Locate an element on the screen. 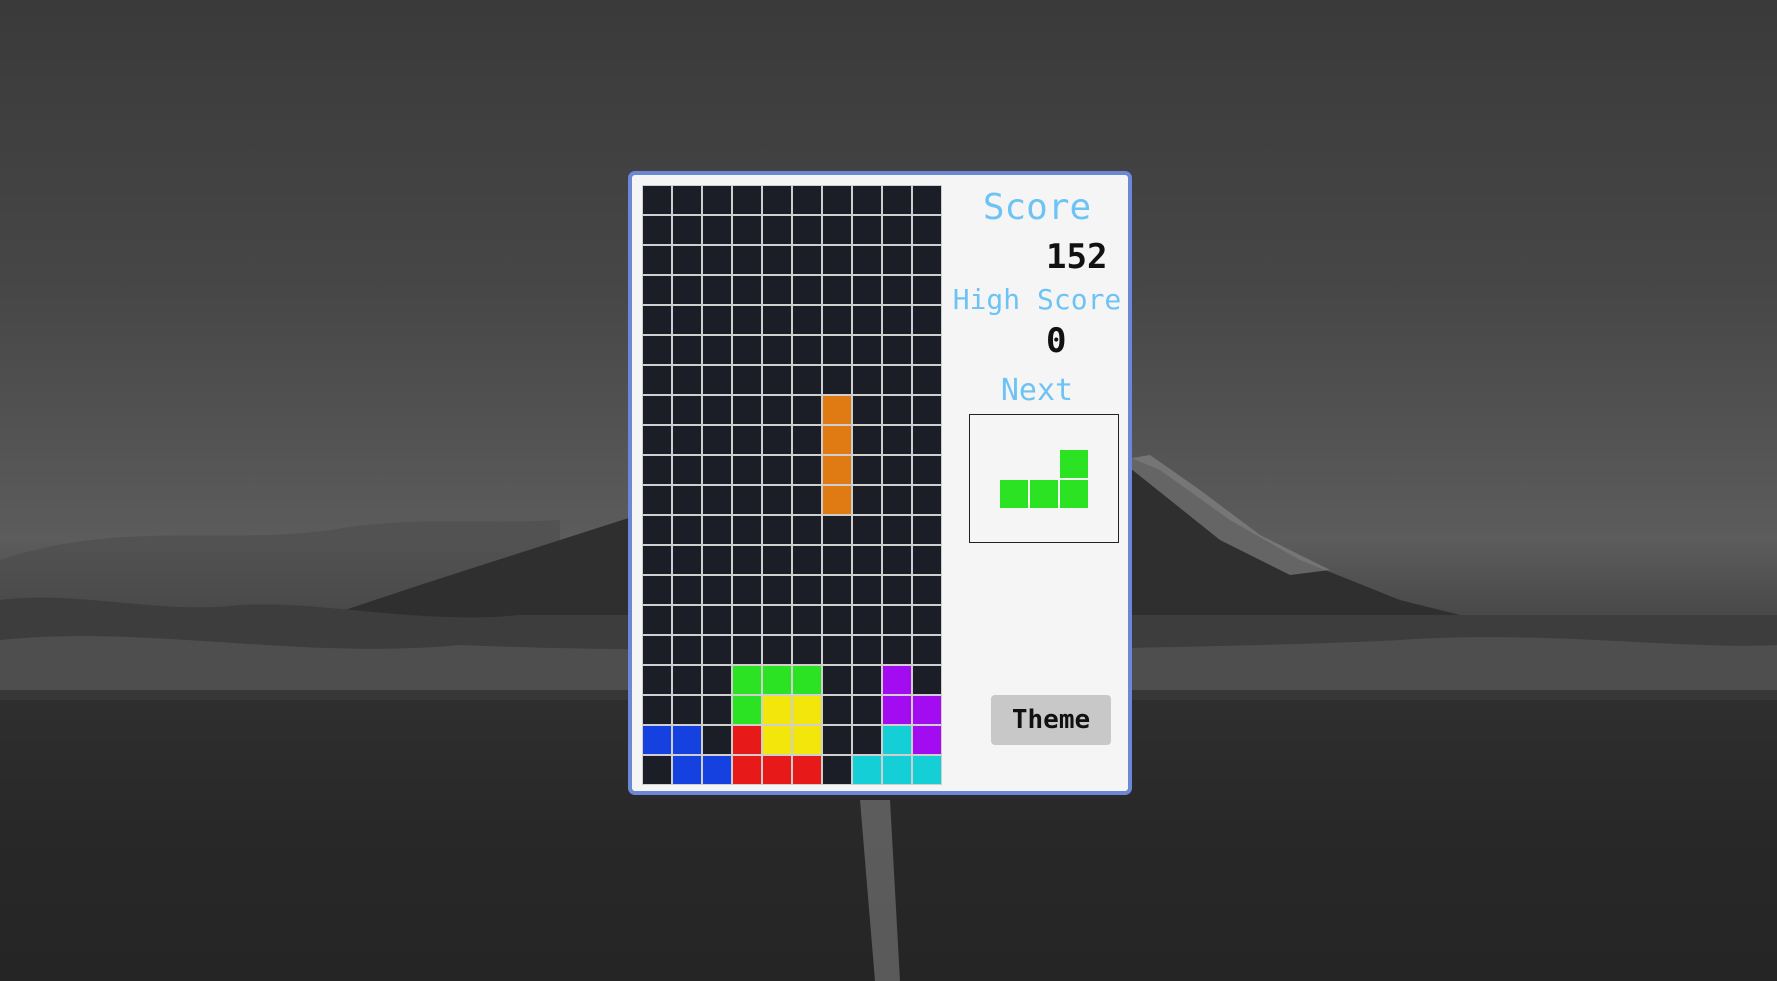 This screenshot has height=981, width=1777. side-panel: Score 152 High Score 0 Next Theme is located at coordinates (1037, 483).